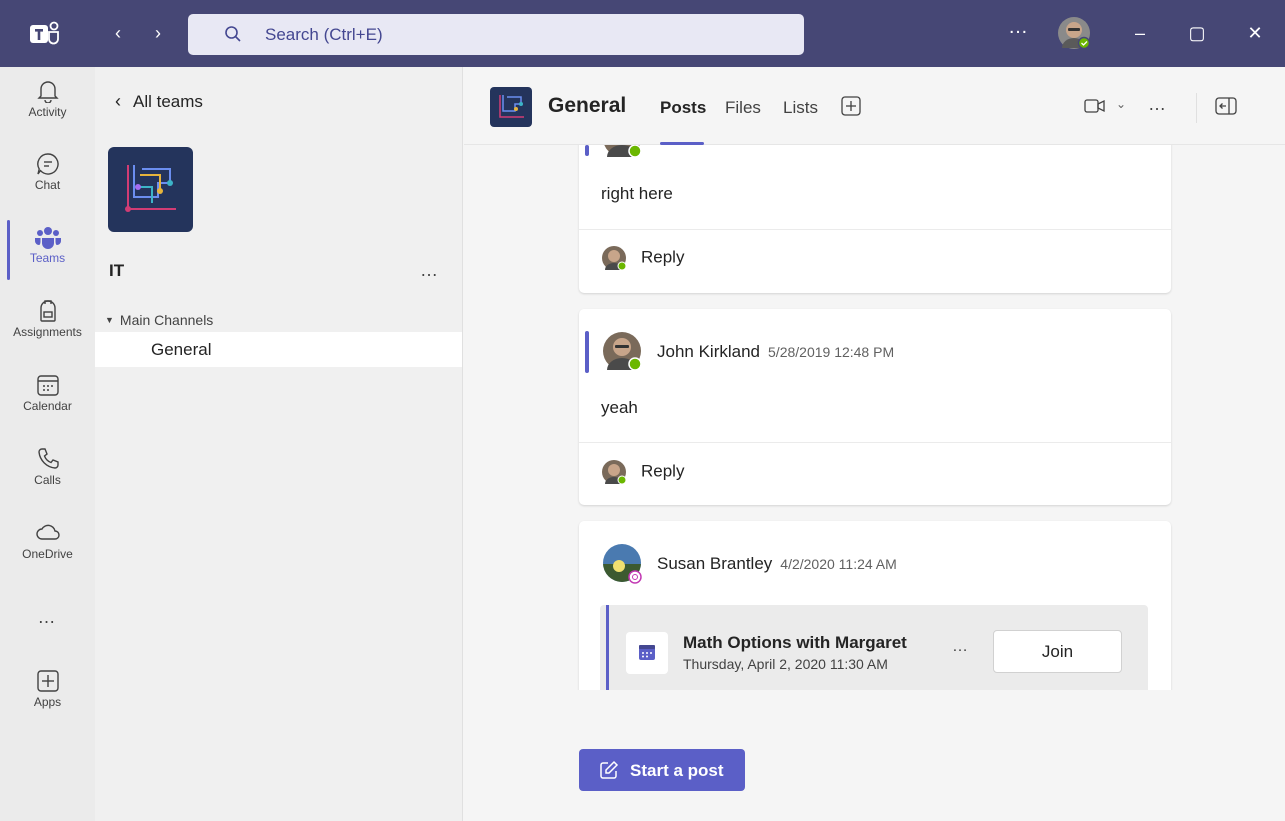  What do you see at coordinates (47, 681) in the screenshot?
I see `add-app-icon` at bounding box center [47, 681].